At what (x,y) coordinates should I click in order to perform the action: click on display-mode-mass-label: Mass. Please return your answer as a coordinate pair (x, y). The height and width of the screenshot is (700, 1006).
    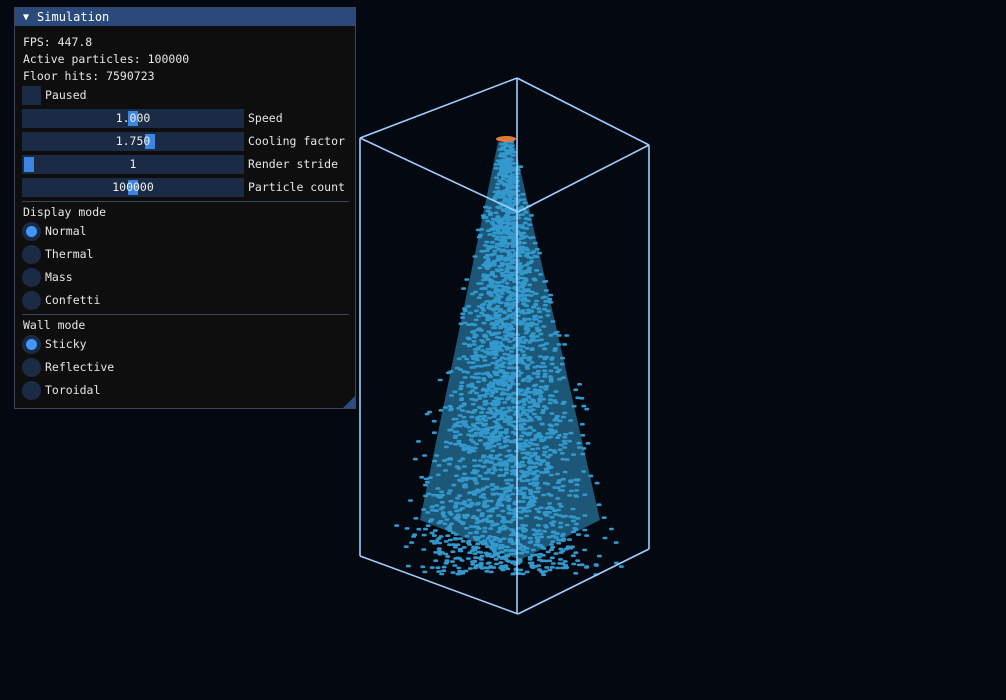
    Looking at the image, I should click on (59, 277).